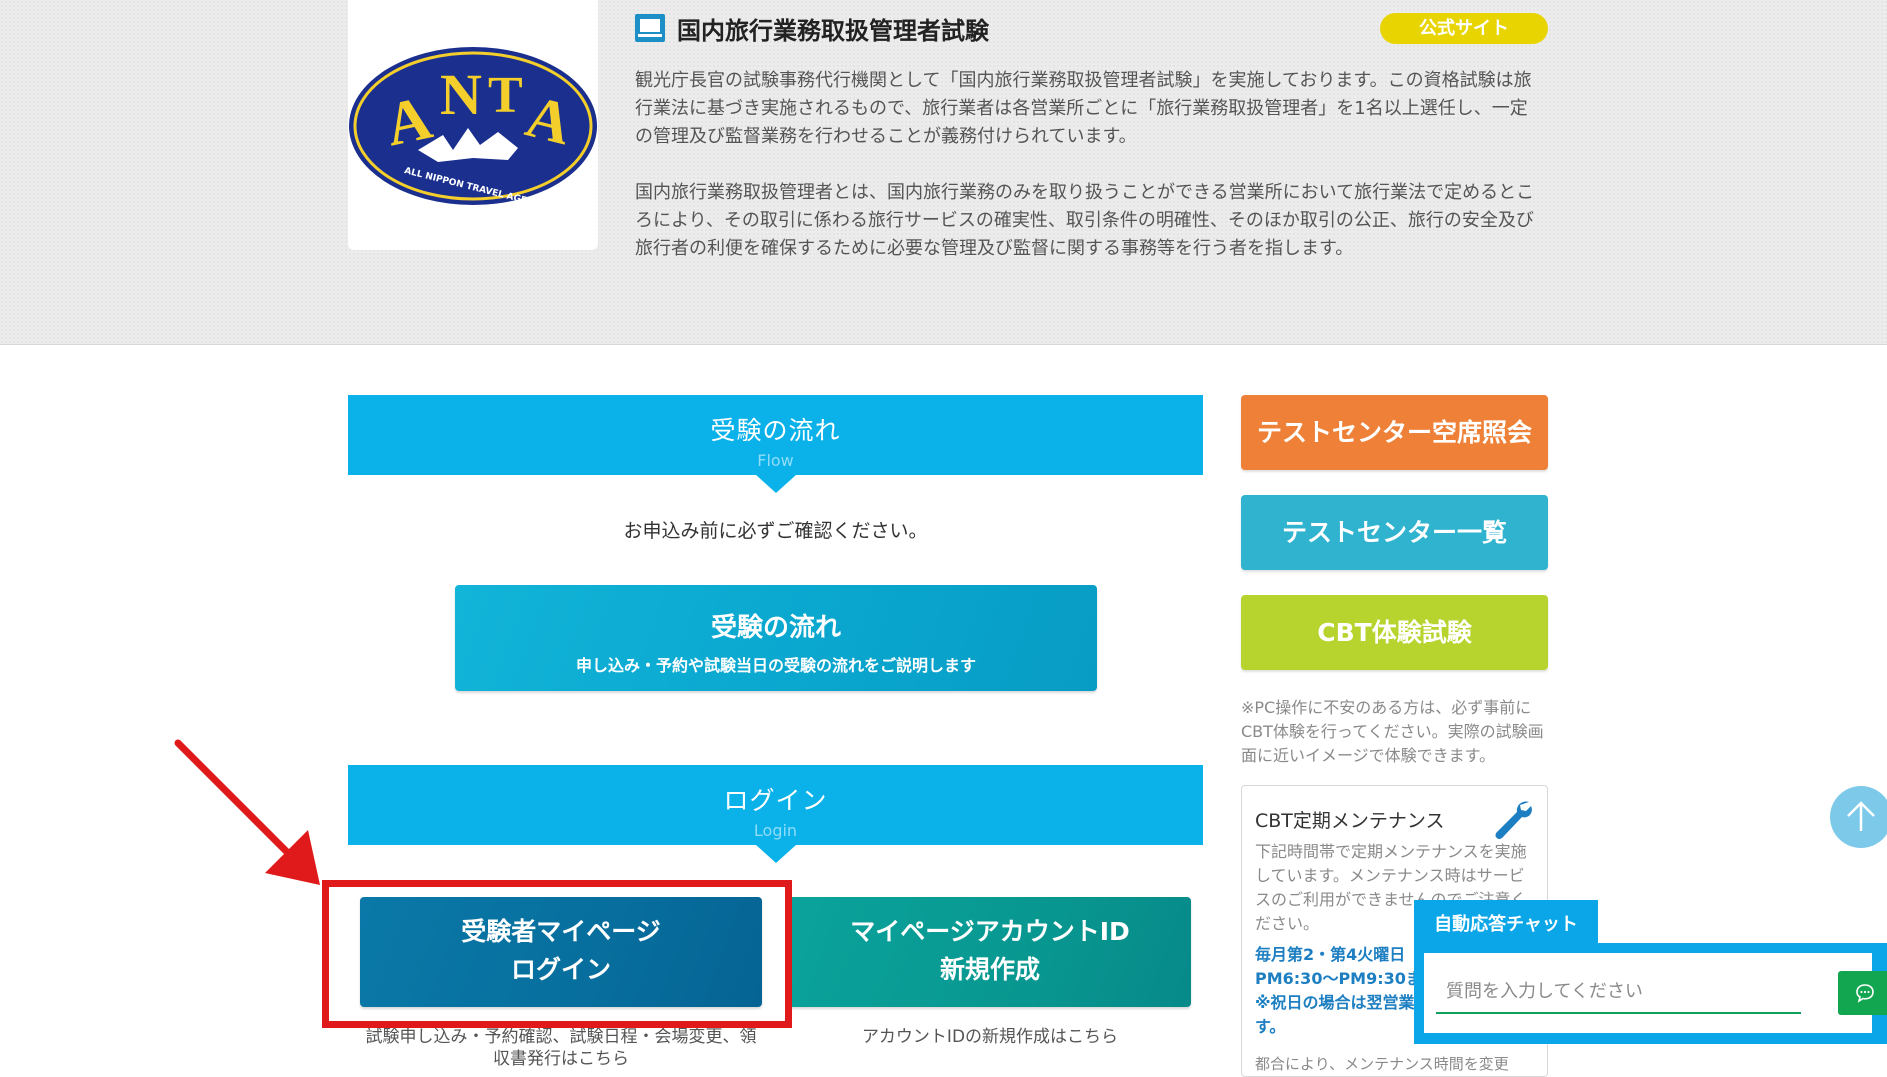  I want to click on create-account-line1: マイページアカウントID, so click(990, 931).